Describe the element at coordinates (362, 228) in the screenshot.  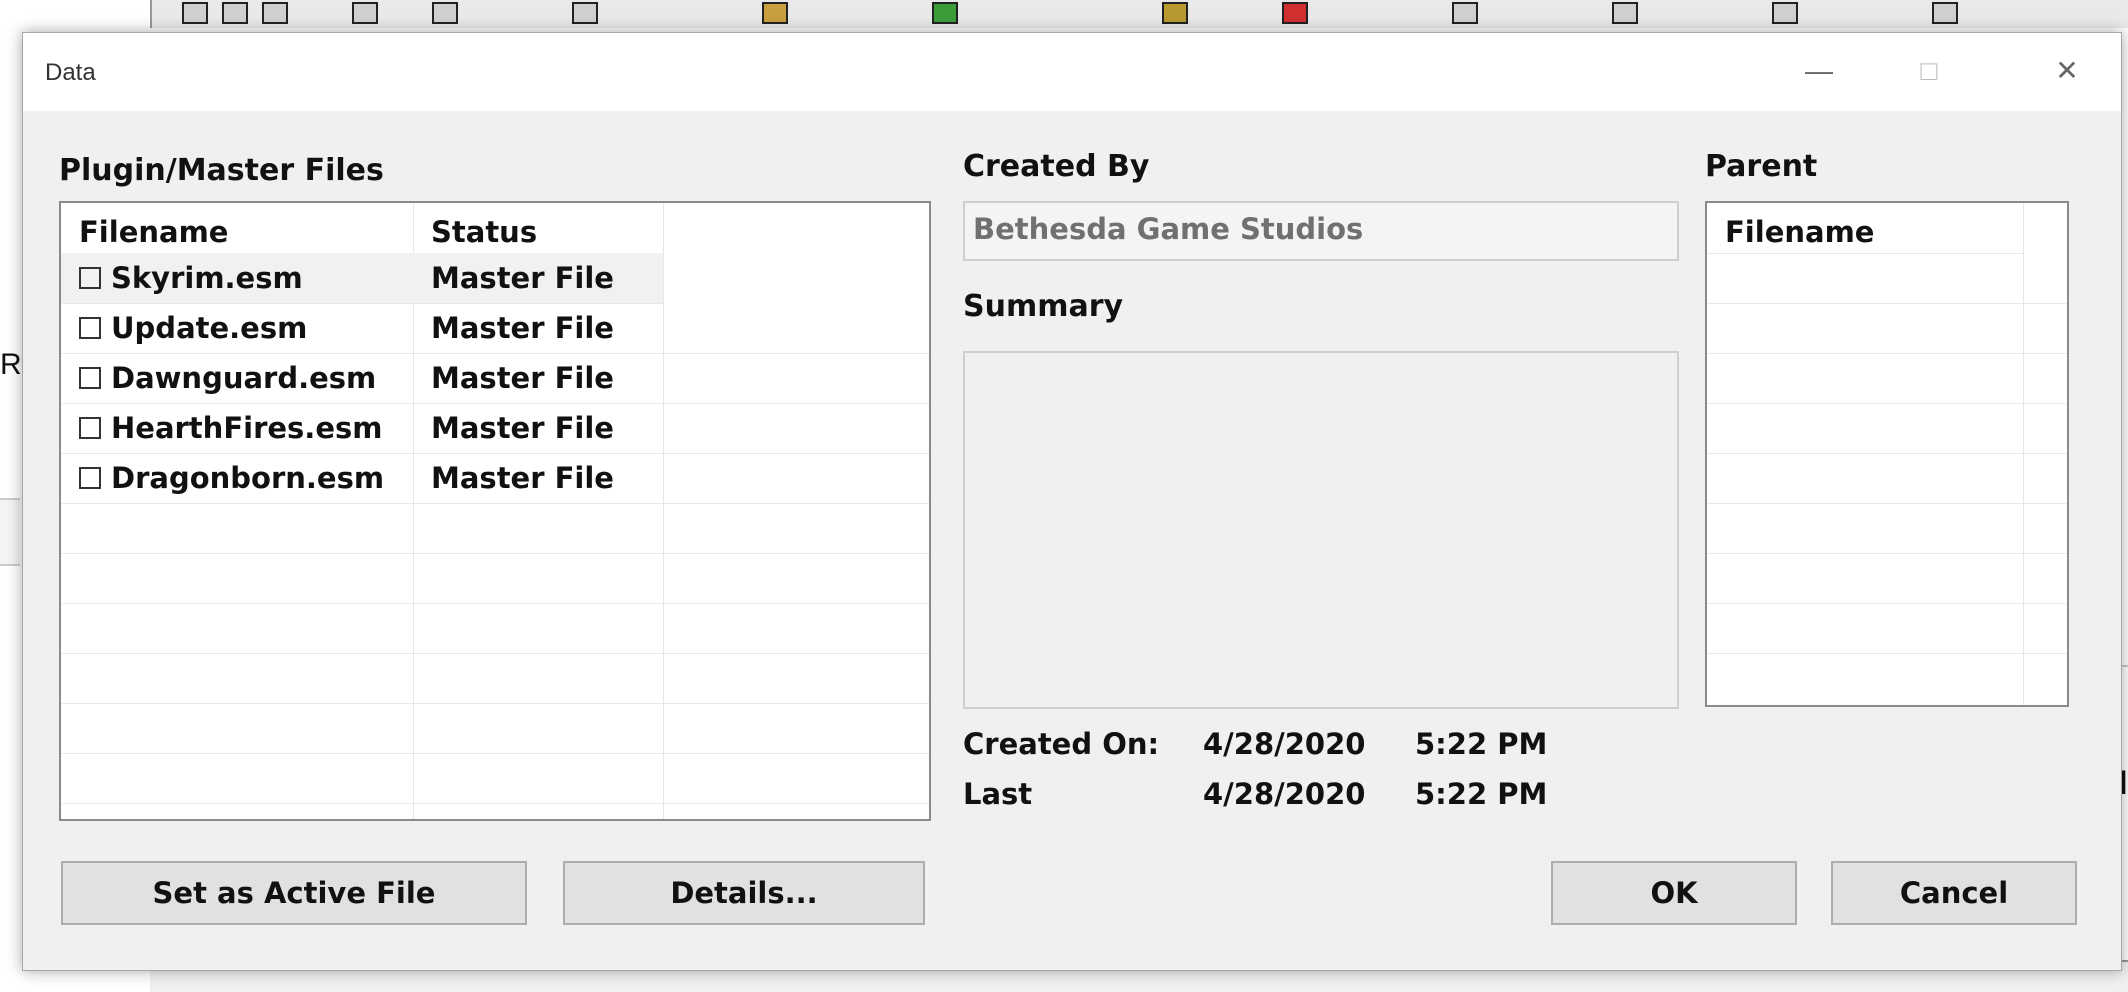
I see `list-header: Filename Status` at that location.